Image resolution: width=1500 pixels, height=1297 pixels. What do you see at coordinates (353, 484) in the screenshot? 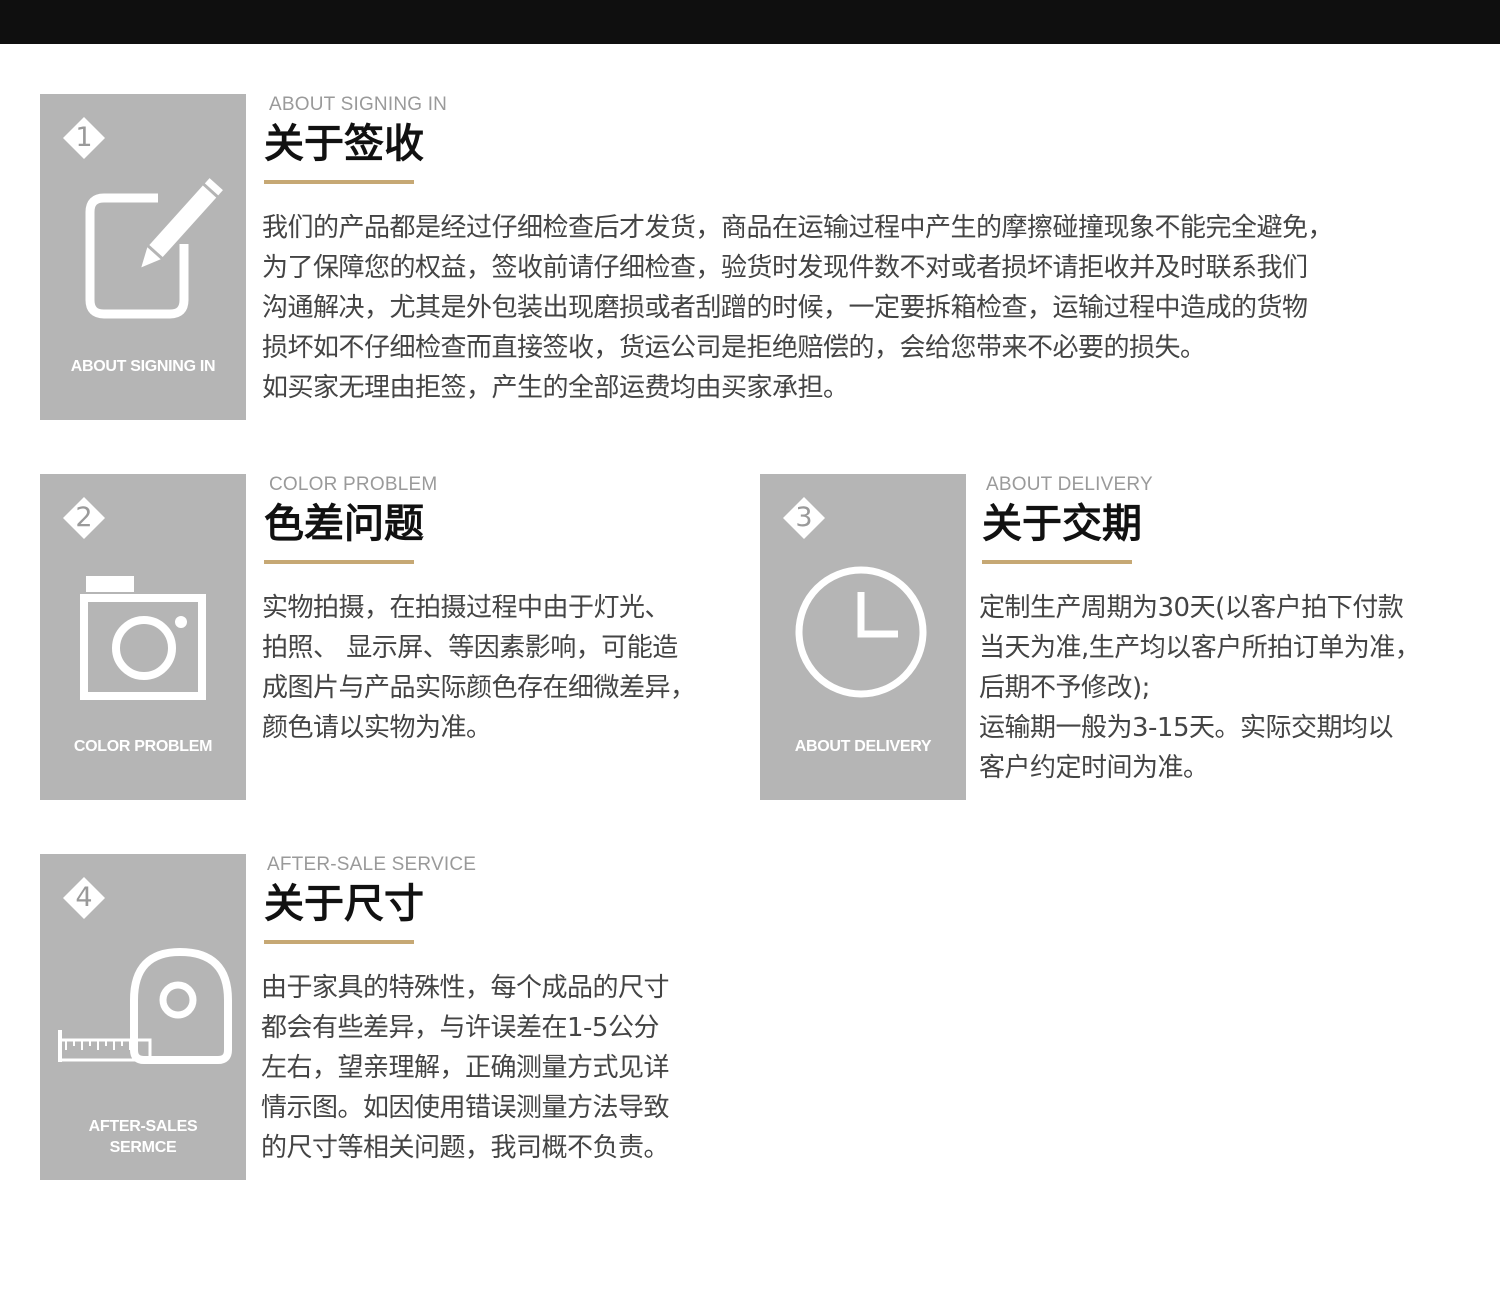
I see `en-title: COLOR PROBLEM` at bounding box center [353, 484].